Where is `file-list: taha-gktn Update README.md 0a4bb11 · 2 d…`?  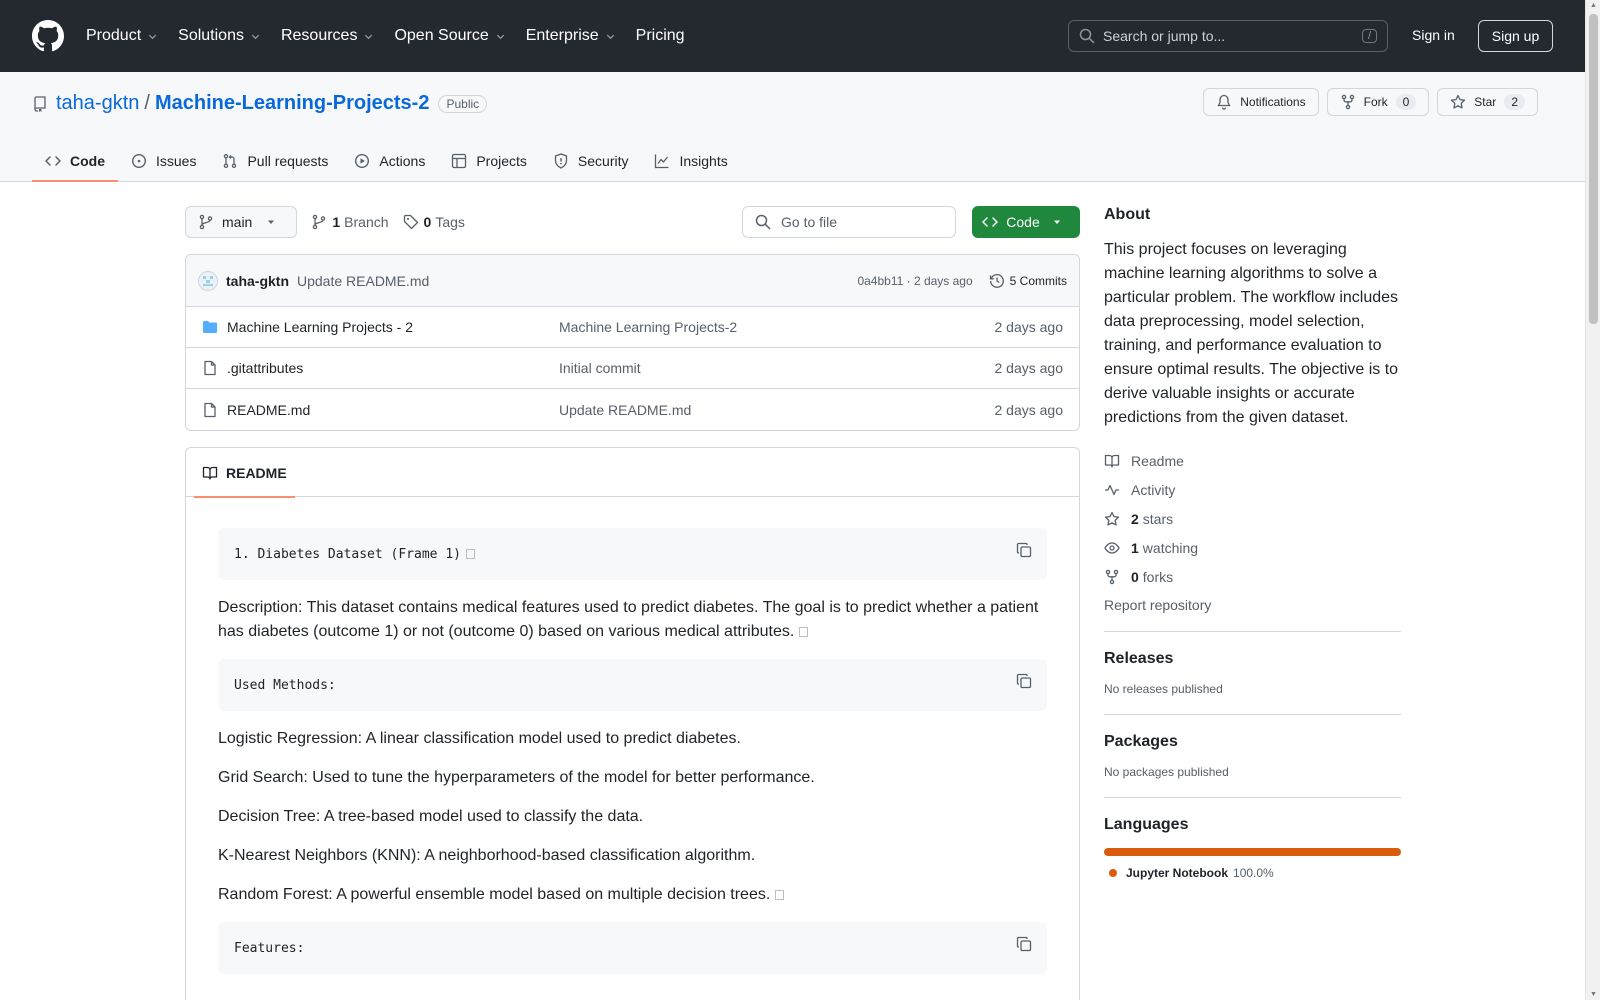 file-list: taha-gktn Update README.md 0a4bb11 · 2 d… is located at coordinates (632, 342).